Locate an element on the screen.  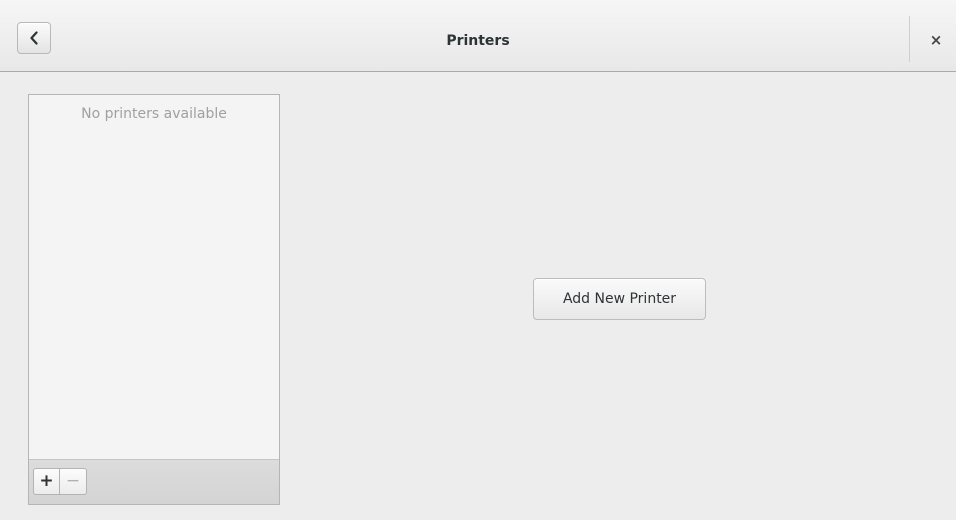
remove-printer-button: − is located at coordinates (73, 481).